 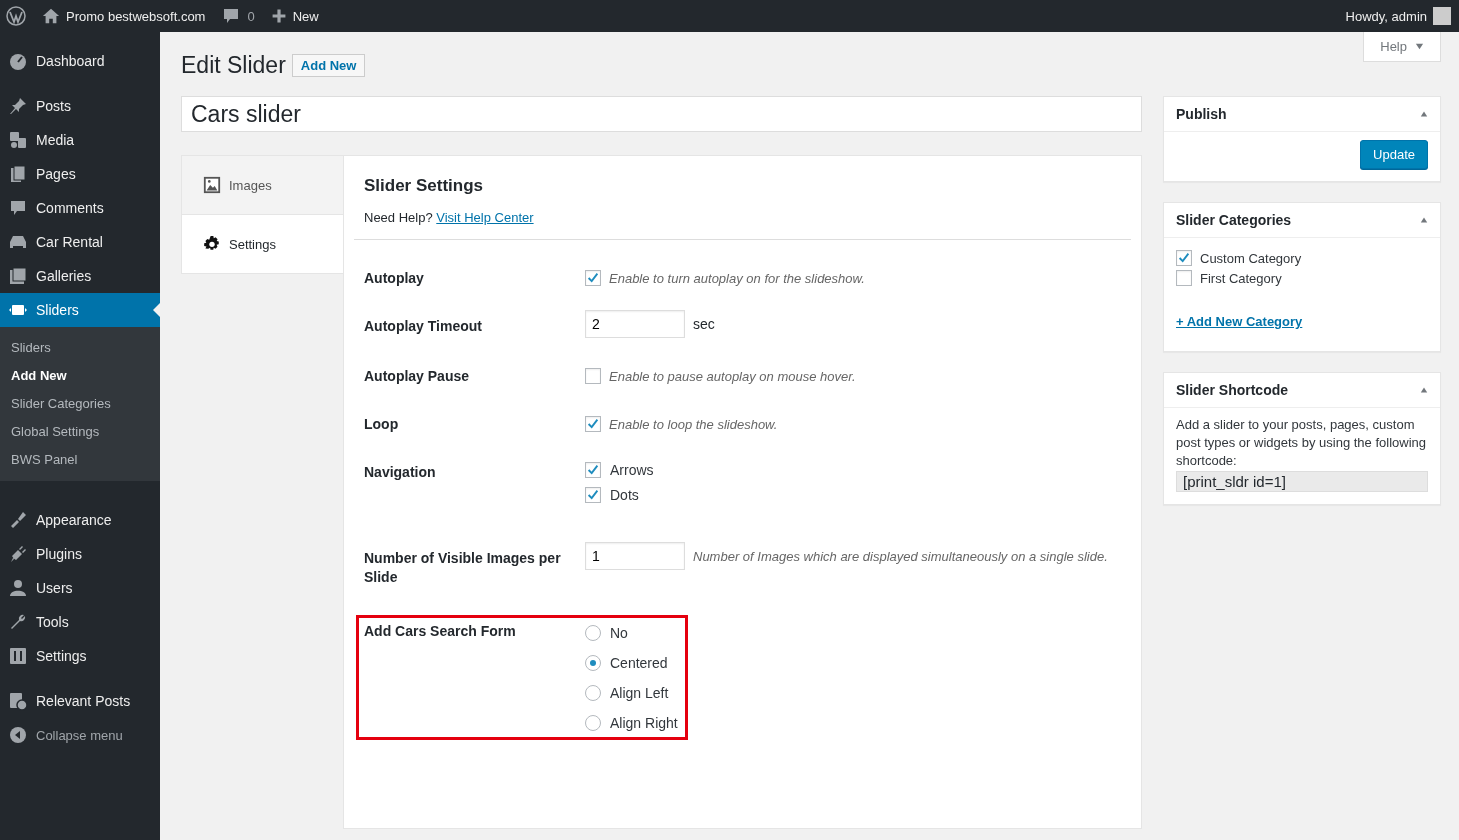 What do you see at coordinates (624, 495) in the screenshot?
I see `option-label: Dots` at bounding box center [624, 495].